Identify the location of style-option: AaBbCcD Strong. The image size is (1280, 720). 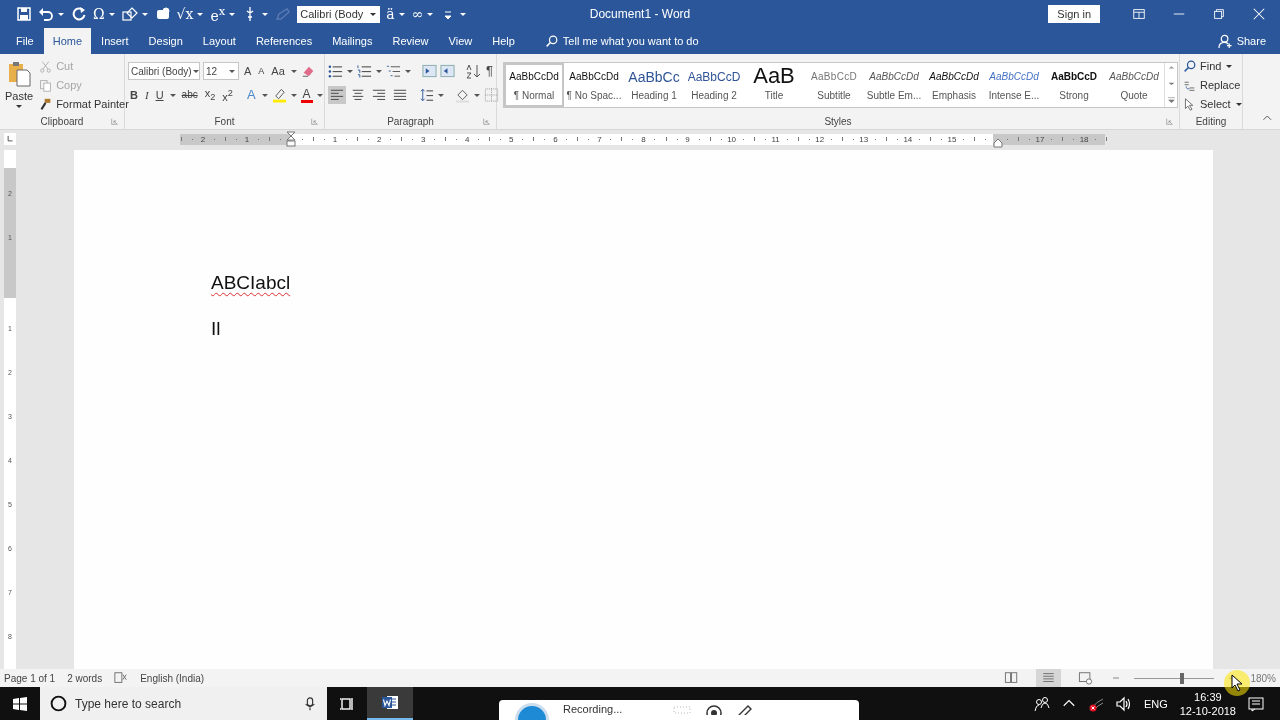
(1074, 85).